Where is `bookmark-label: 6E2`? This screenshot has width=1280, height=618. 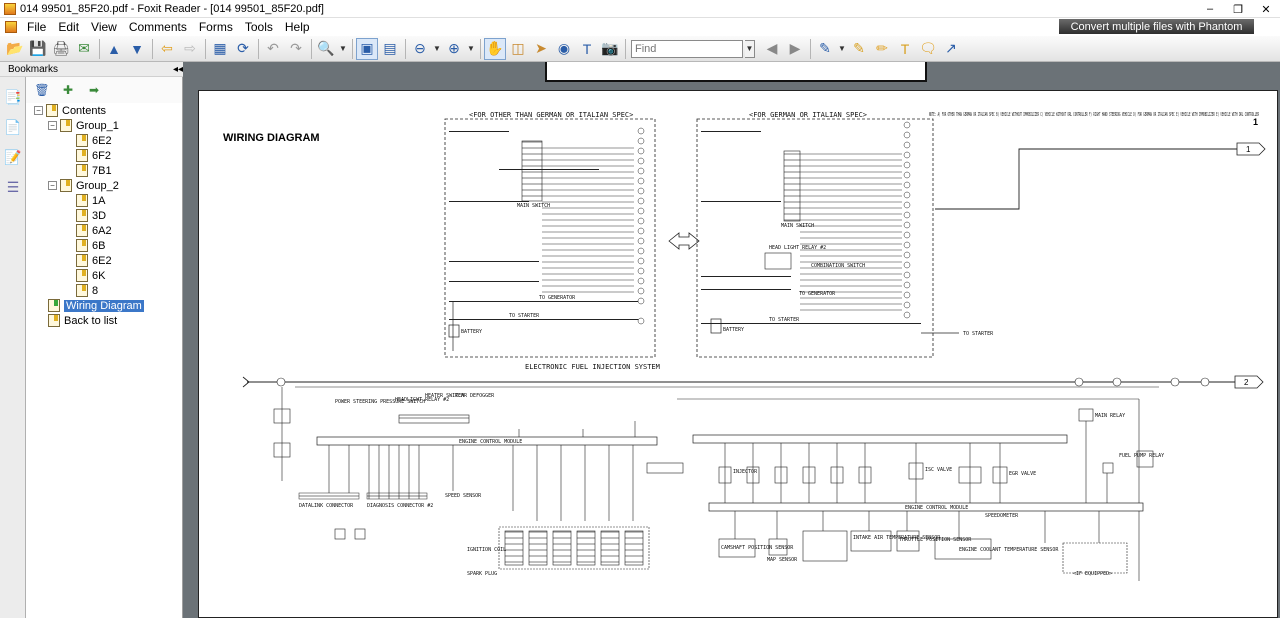
bookmark-label: 6E2 is located at coordinates (102, 260).